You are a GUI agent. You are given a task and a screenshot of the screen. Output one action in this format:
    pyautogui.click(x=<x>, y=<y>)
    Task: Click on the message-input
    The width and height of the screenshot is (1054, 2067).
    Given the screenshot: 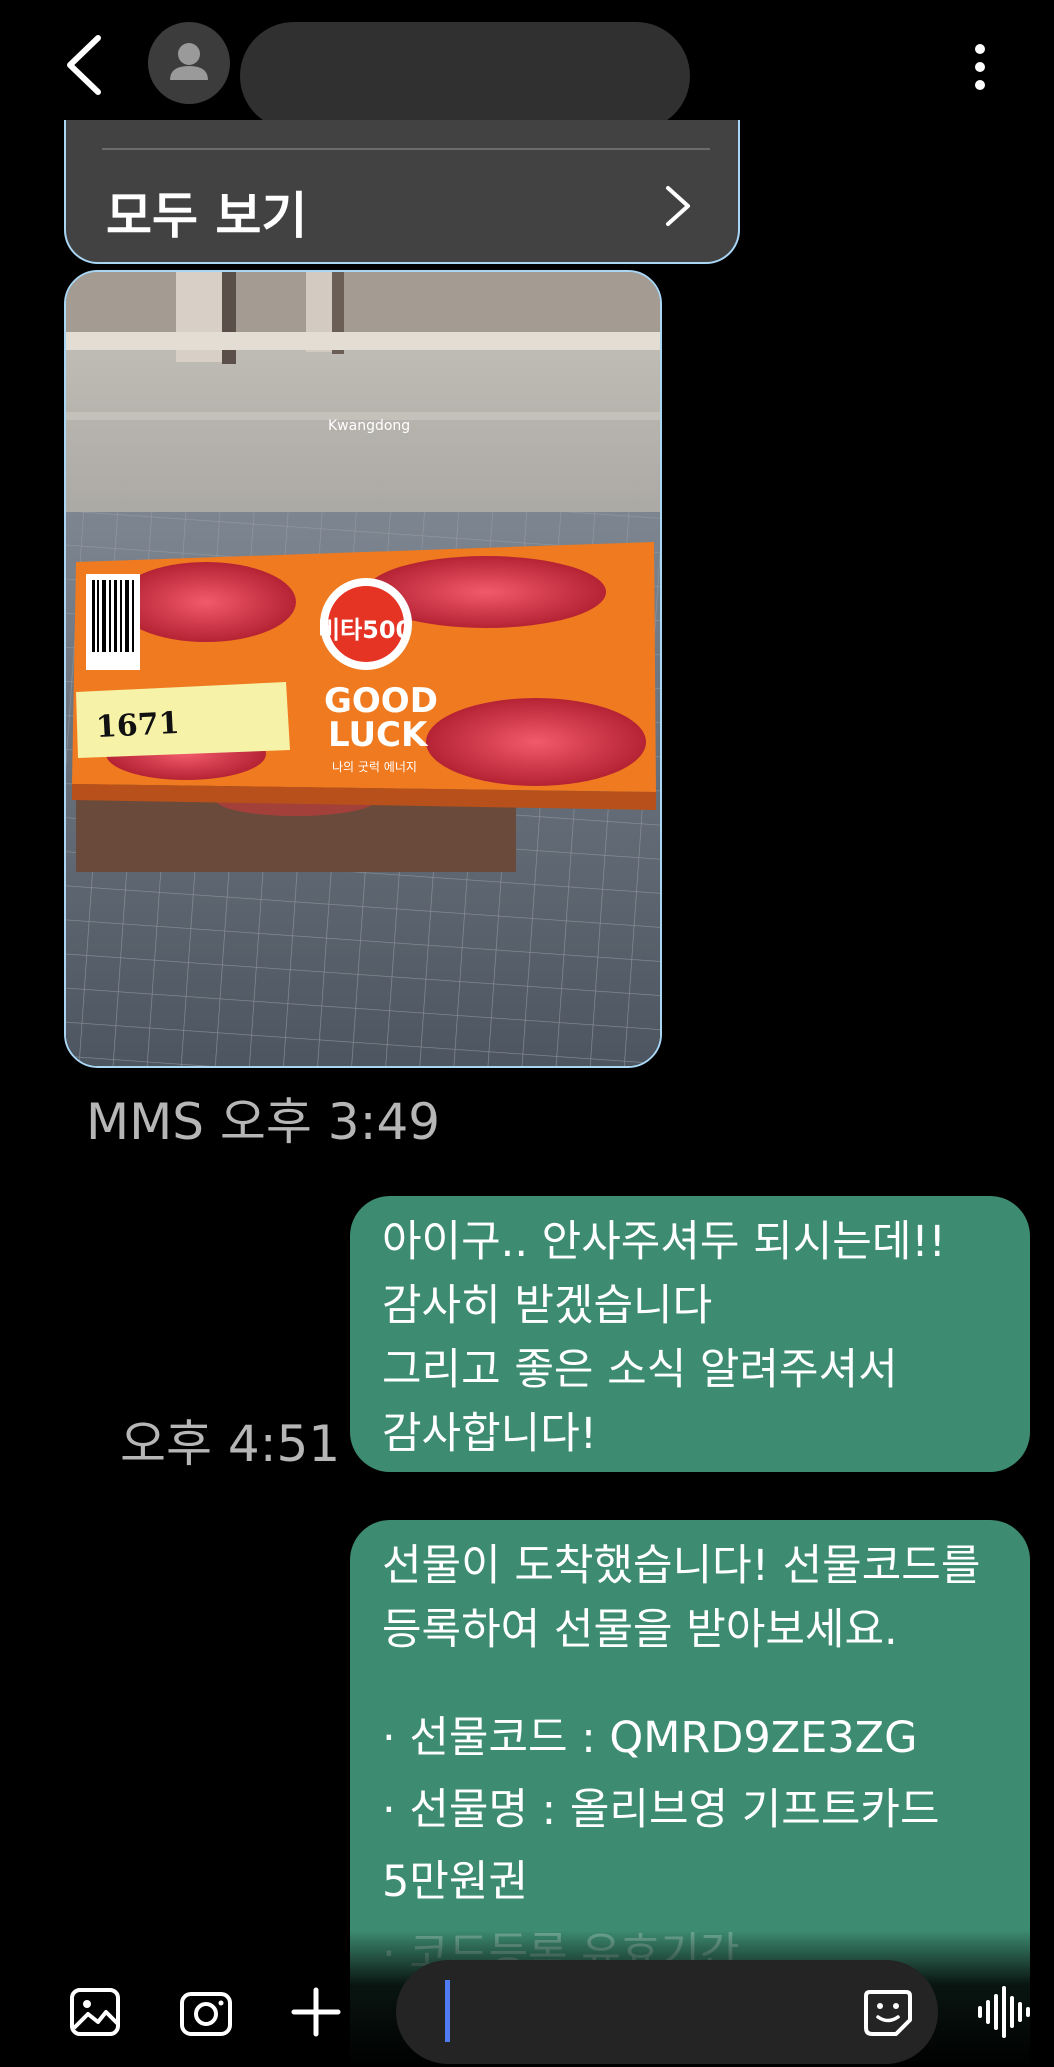 What is the action you would take?
    pyautogui.click(x=667, y=2012)
    